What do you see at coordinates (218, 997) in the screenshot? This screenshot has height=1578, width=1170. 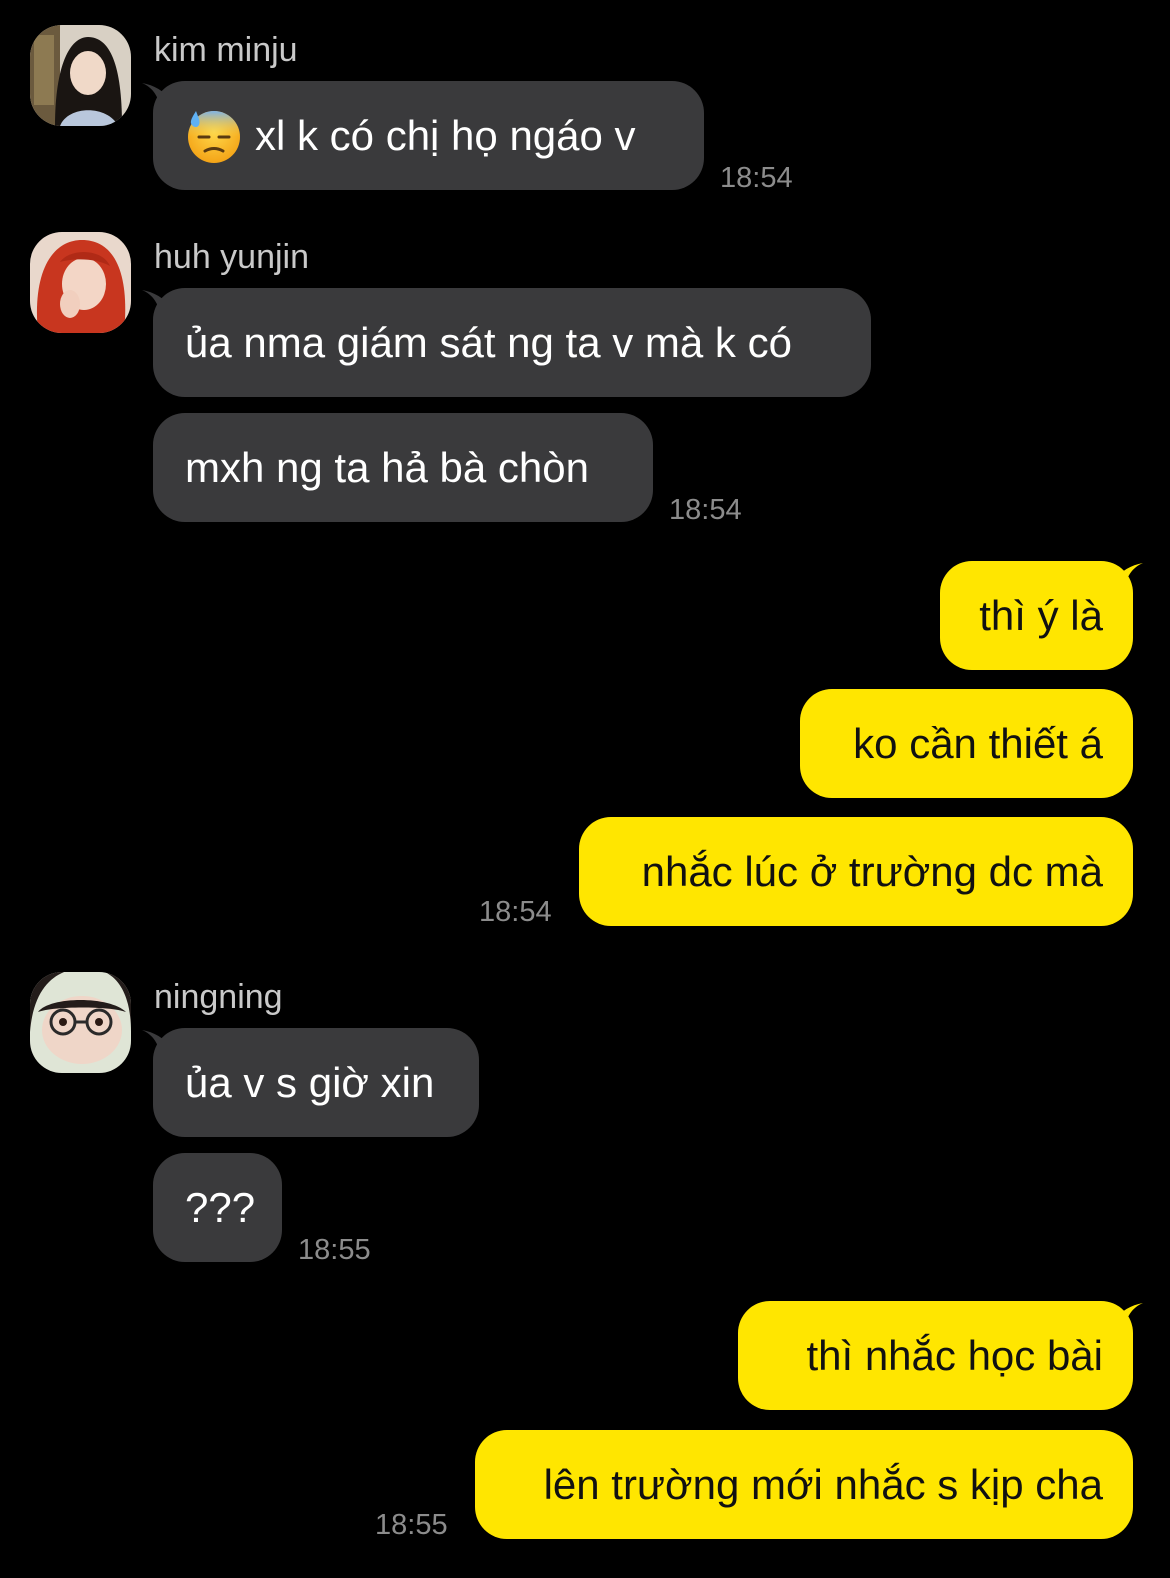 I see `sender-name: ningning` at bounding box center [218, 997].